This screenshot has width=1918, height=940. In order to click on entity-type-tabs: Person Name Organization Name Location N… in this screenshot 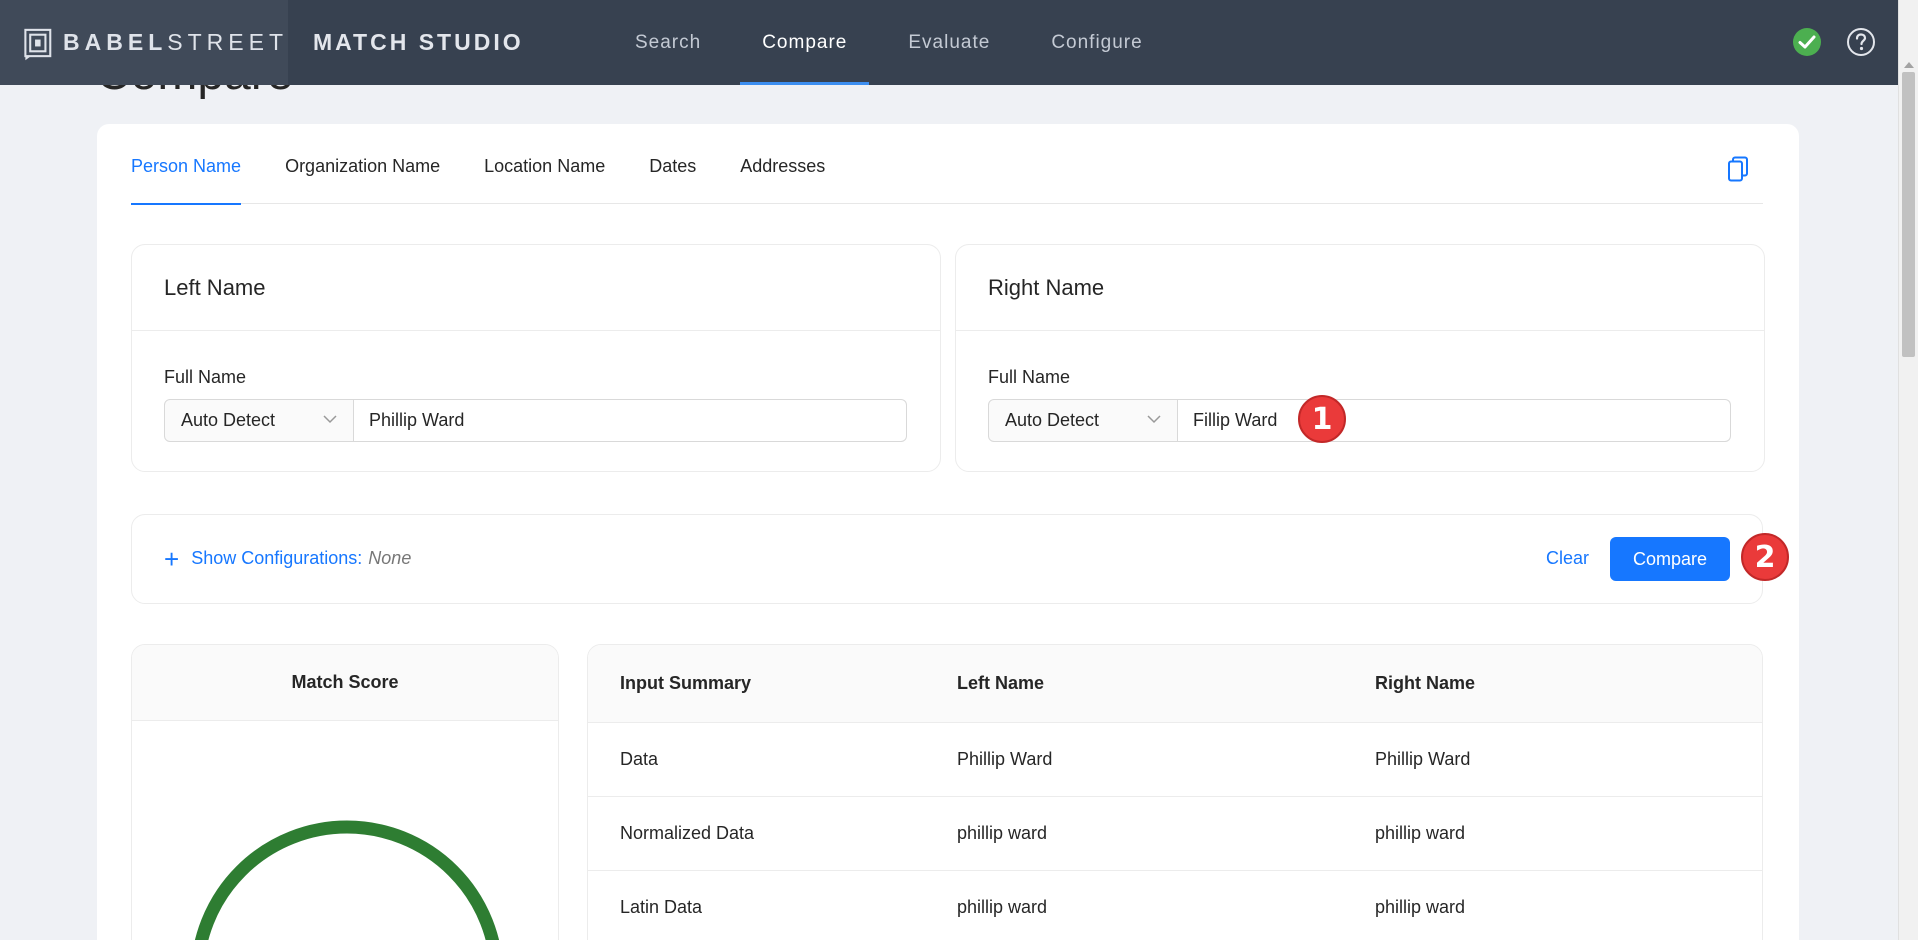, I will do `click(947, 164)`.